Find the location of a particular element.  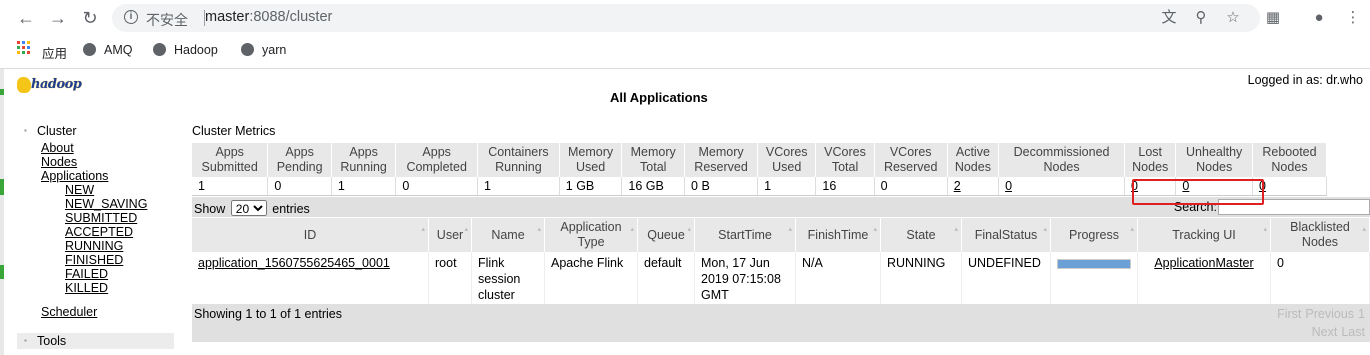

nav-cluster-links: About Nodes Applications is located at coordinates (95, 162).